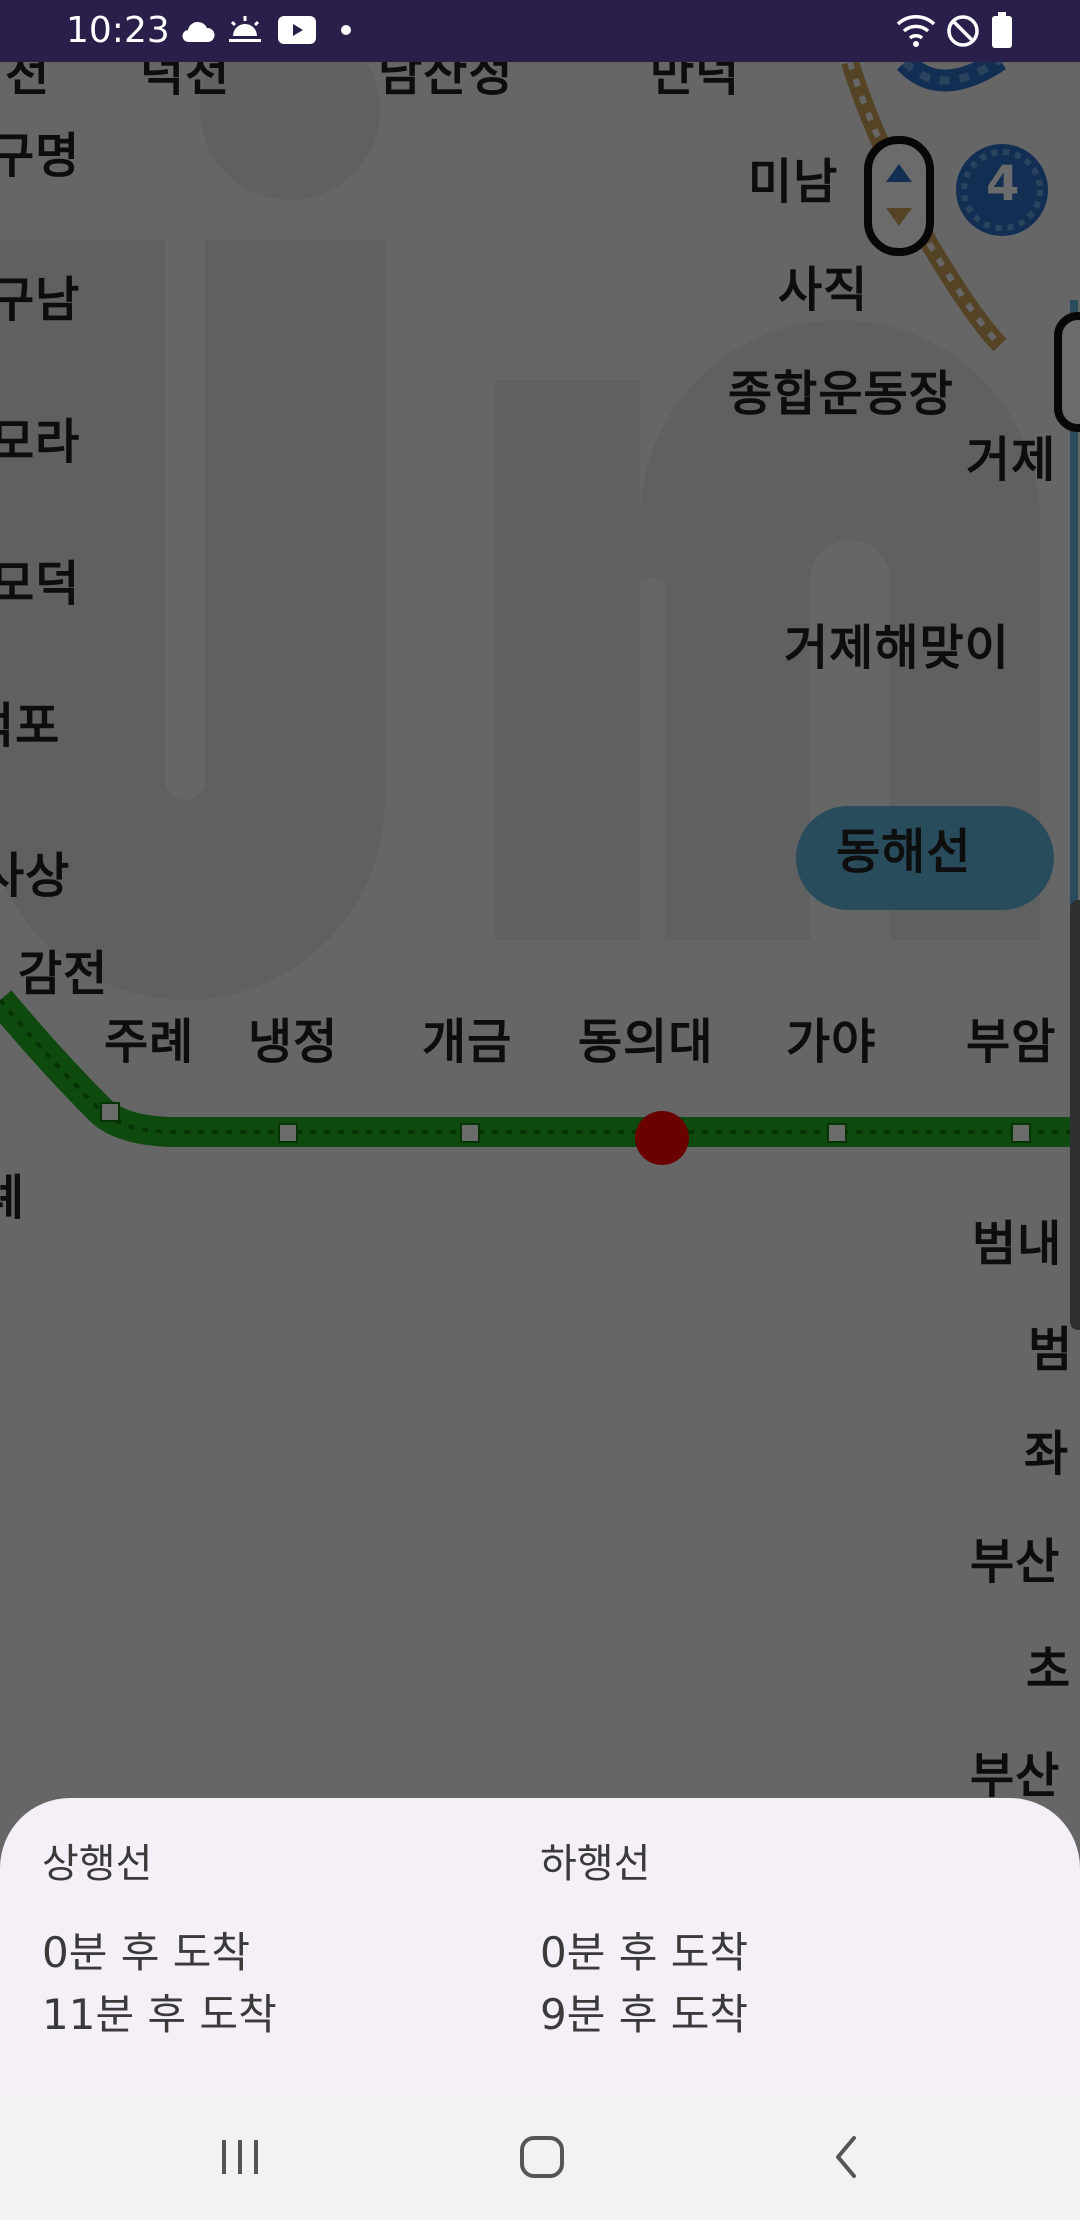  Describe the element at coordinates (40, 442) in the screenshot. I see `station-label: 모라` at that location.